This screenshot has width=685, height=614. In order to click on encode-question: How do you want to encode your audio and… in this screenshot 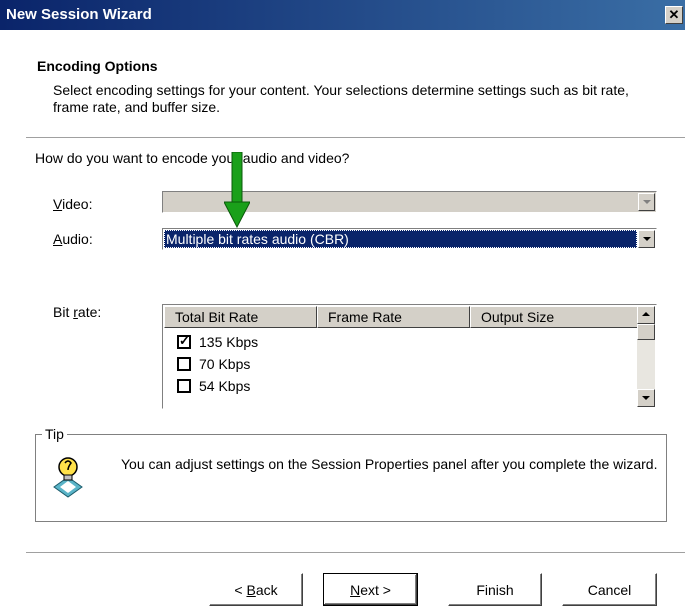, I will do `click(192, 158)`.